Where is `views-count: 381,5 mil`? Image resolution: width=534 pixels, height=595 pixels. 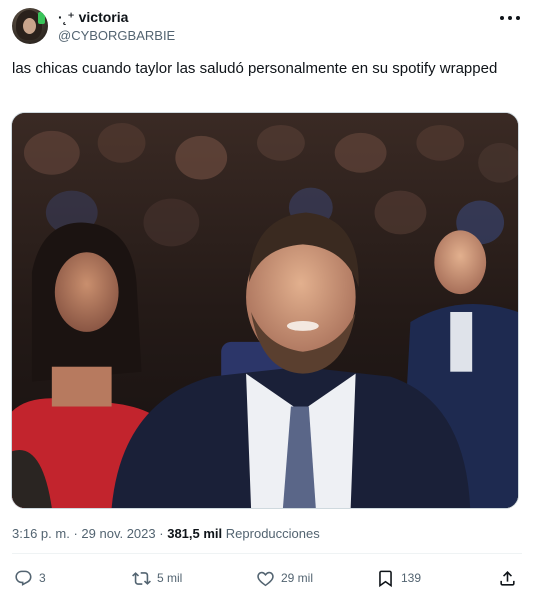
views-count: 381,5 mil is located at coordinates (195, 533).